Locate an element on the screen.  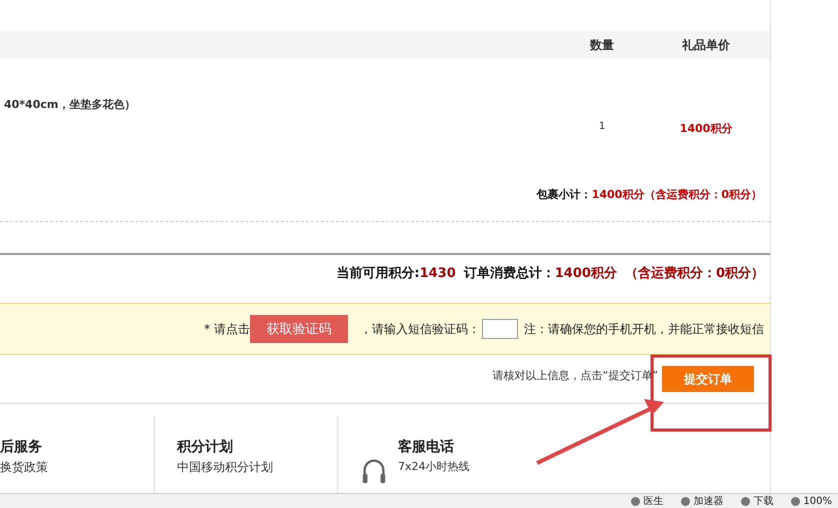
footer-heading: 后服务 is located at coordinates (21, 447).